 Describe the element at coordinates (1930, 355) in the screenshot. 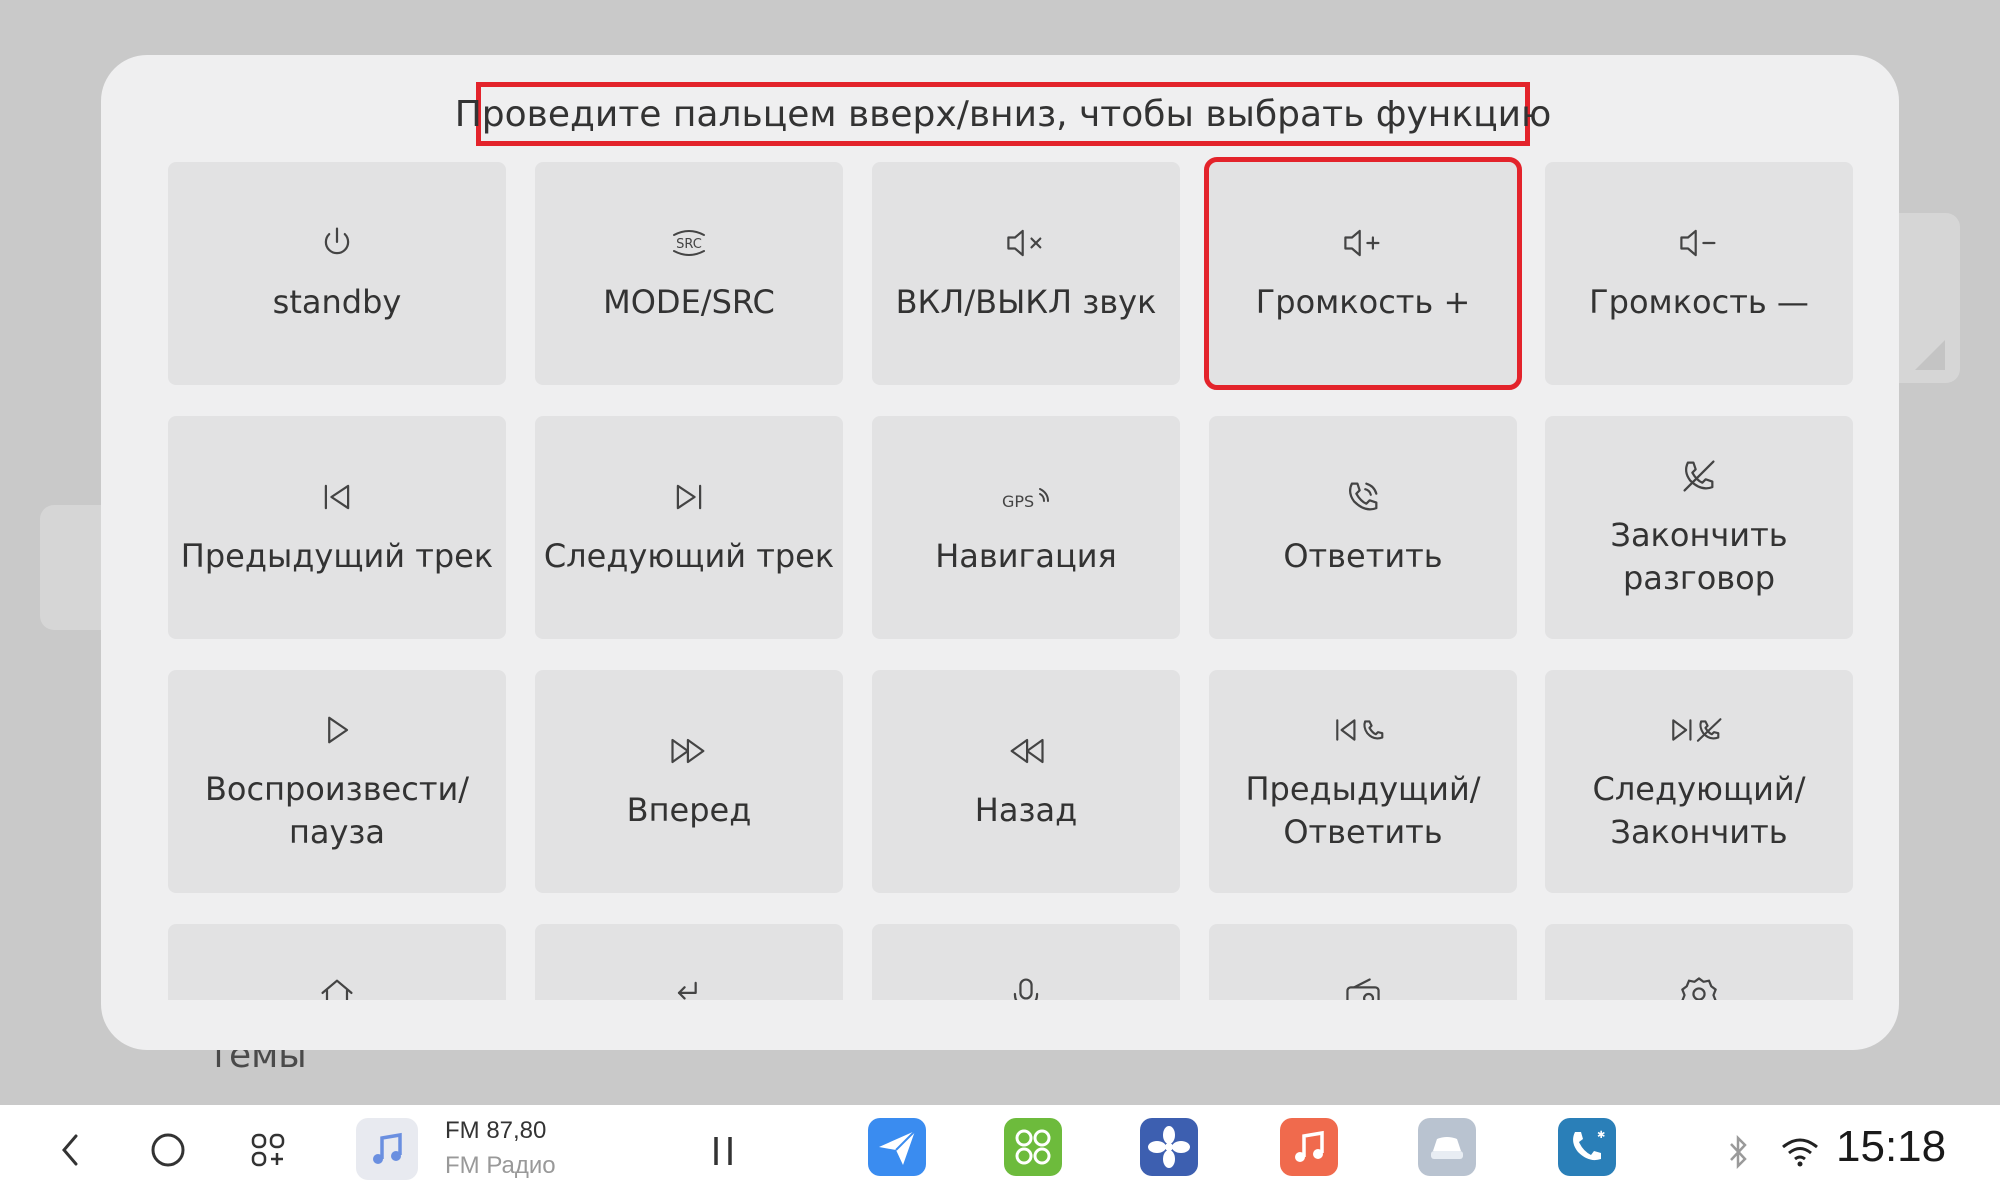

I see `resize-handle-icon` at that location.